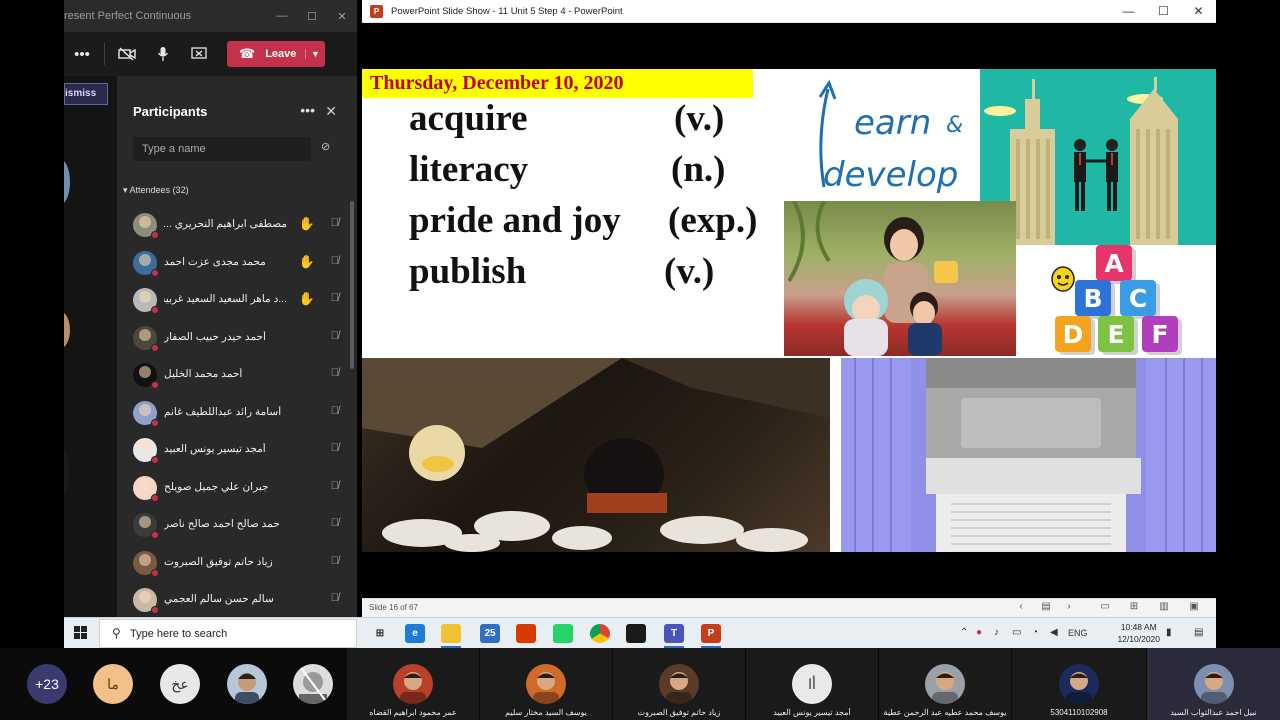 This screenshot has height=720, width=1280. Describe the element at coordinates (413, 684) in the screenshot. I see `video-tile: عمر محمود ابراهيم القضاه` at that location.